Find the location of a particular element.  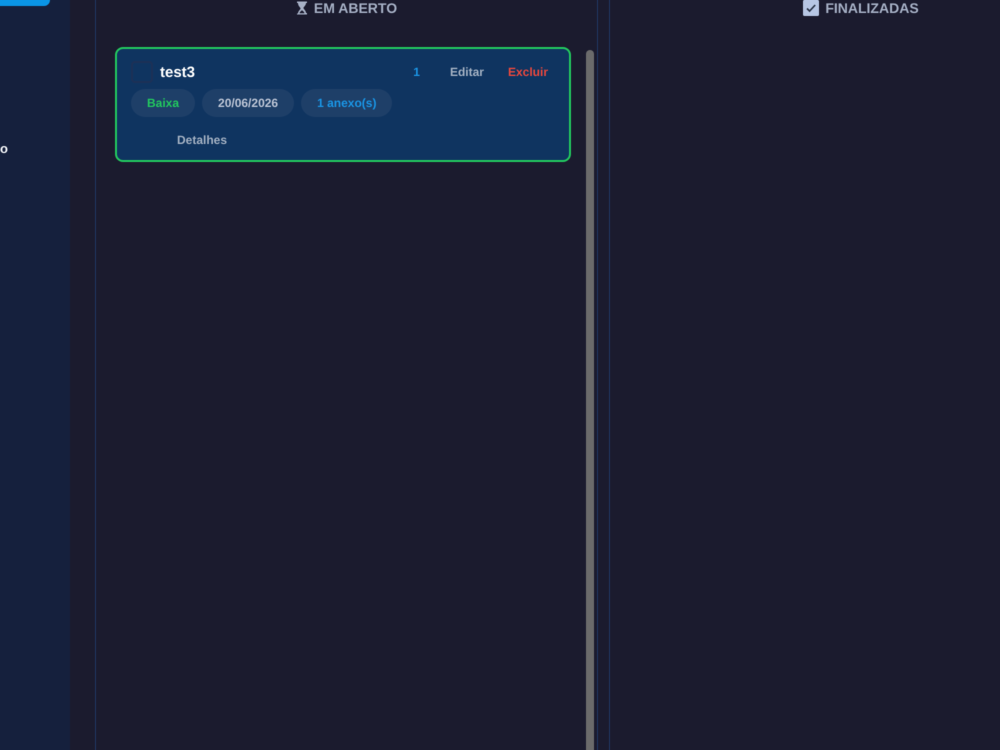

scrollbar is located at coordinates (590, 400).